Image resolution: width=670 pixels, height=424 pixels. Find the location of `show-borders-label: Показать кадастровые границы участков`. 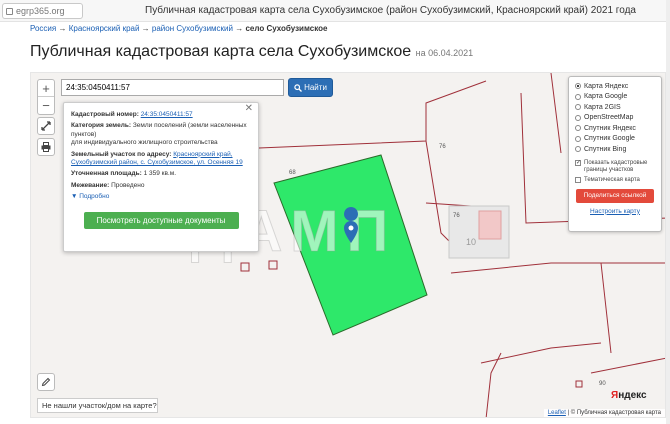

show-borders-label: Показать кадастровые границы участков is located at coordinates (616, 166).